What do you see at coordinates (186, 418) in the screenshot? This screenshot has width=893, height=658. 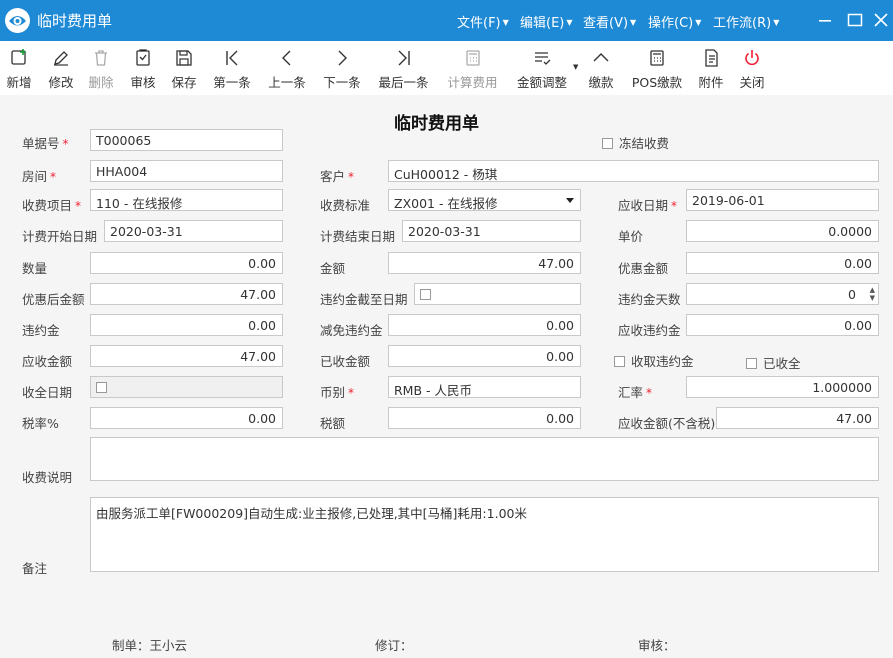 I see `tax-rate-field: 0.00` at bounding box center [186, 418].